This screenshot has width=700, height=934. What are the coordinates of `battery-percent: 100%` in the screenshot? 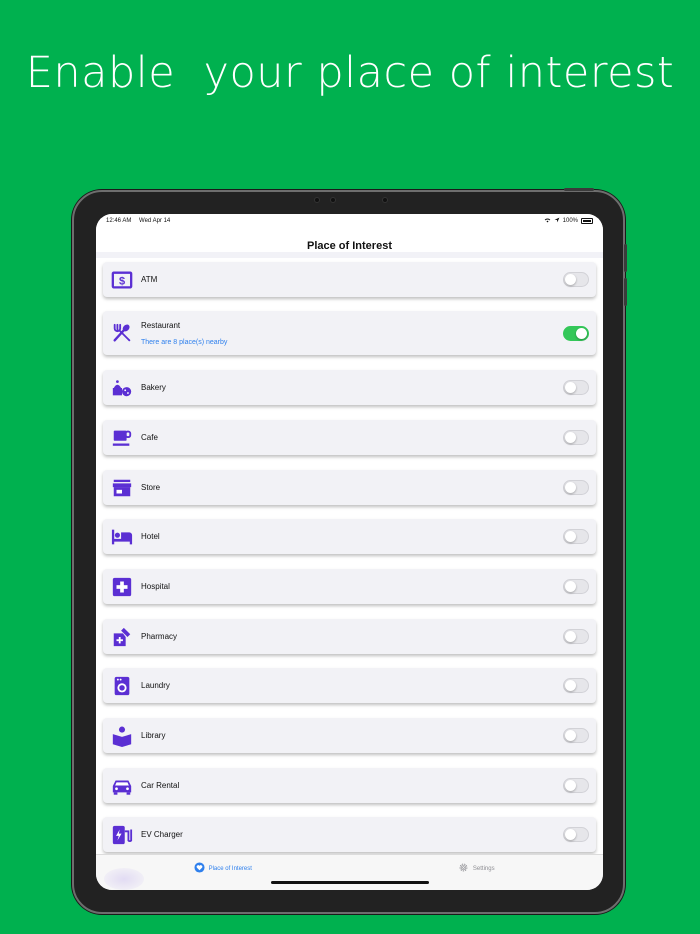 It's located at (570, 221).